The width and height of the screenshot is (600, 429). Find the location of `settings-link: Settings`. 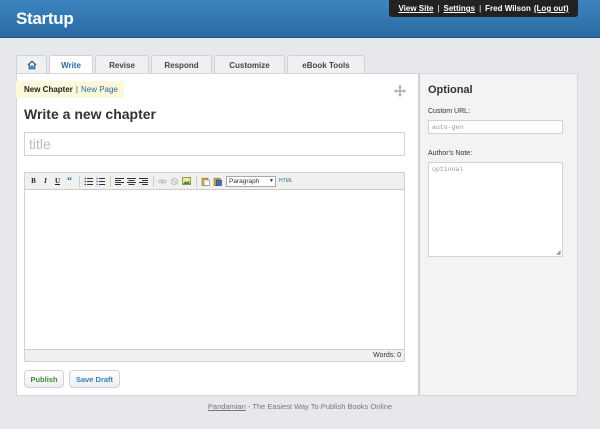

settings-link: Settings is located at coordinates (460, 8).